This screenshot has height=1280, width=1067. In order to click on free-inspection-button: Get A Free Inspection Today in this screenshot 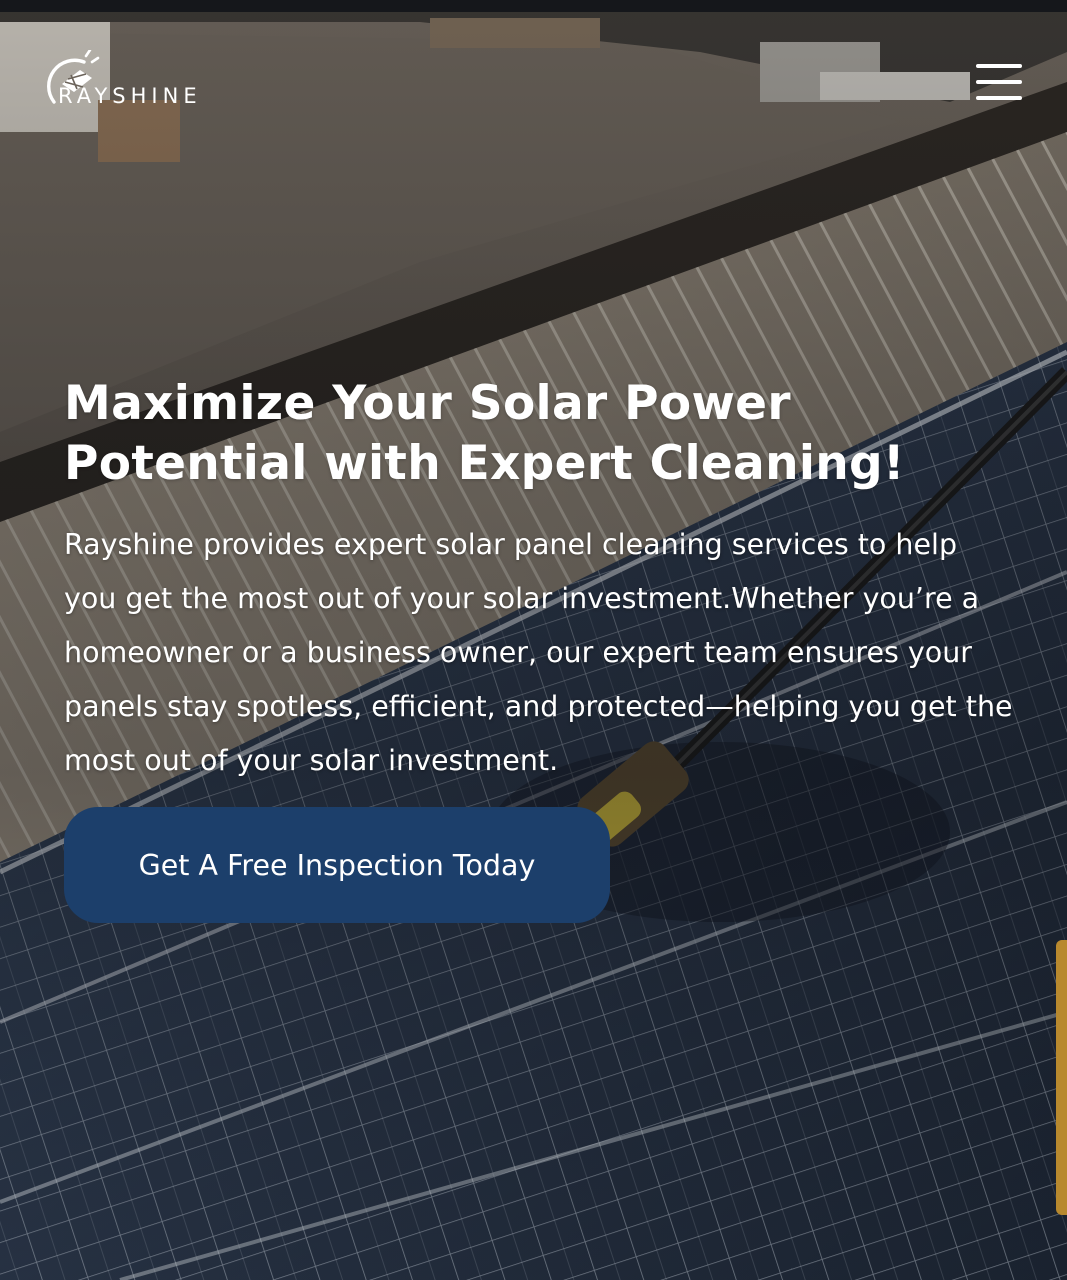, I will do `click(337, 865)`.